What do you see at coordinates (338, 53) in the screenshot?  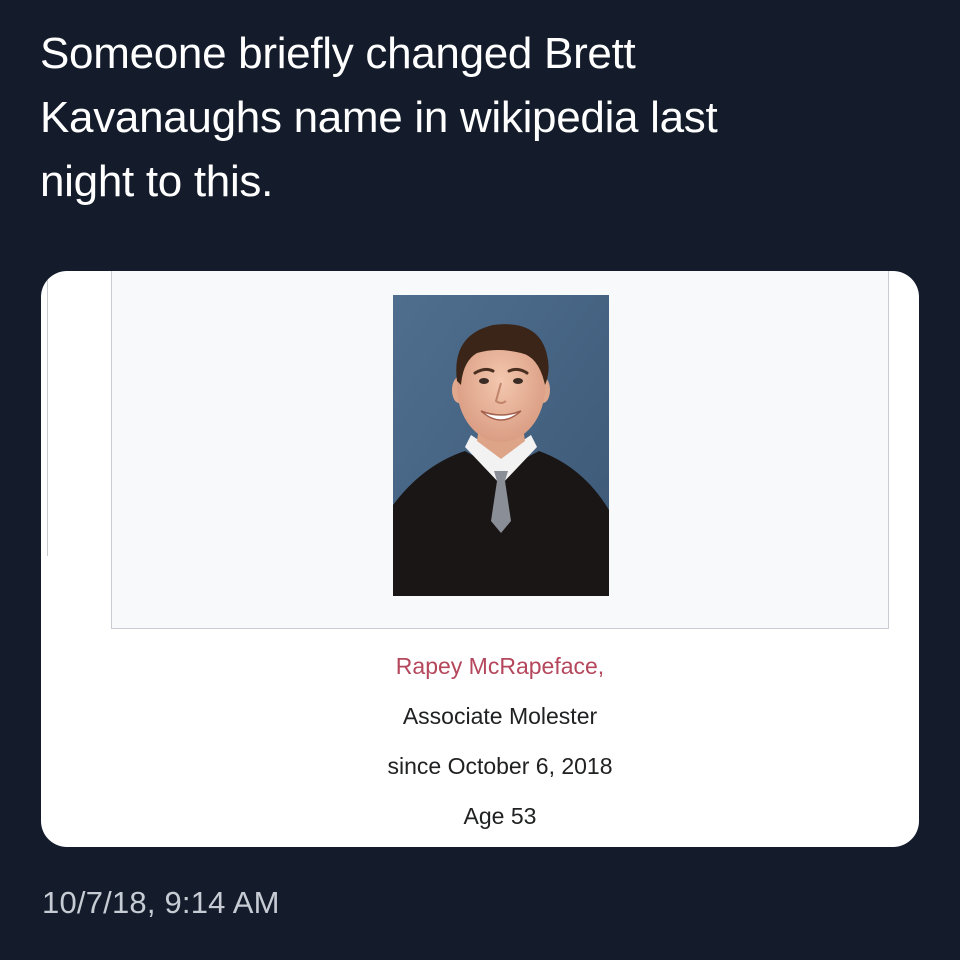 I see `tweet-text-line-1: Someone briefly changed Brett` at bounding box center [338, 53].